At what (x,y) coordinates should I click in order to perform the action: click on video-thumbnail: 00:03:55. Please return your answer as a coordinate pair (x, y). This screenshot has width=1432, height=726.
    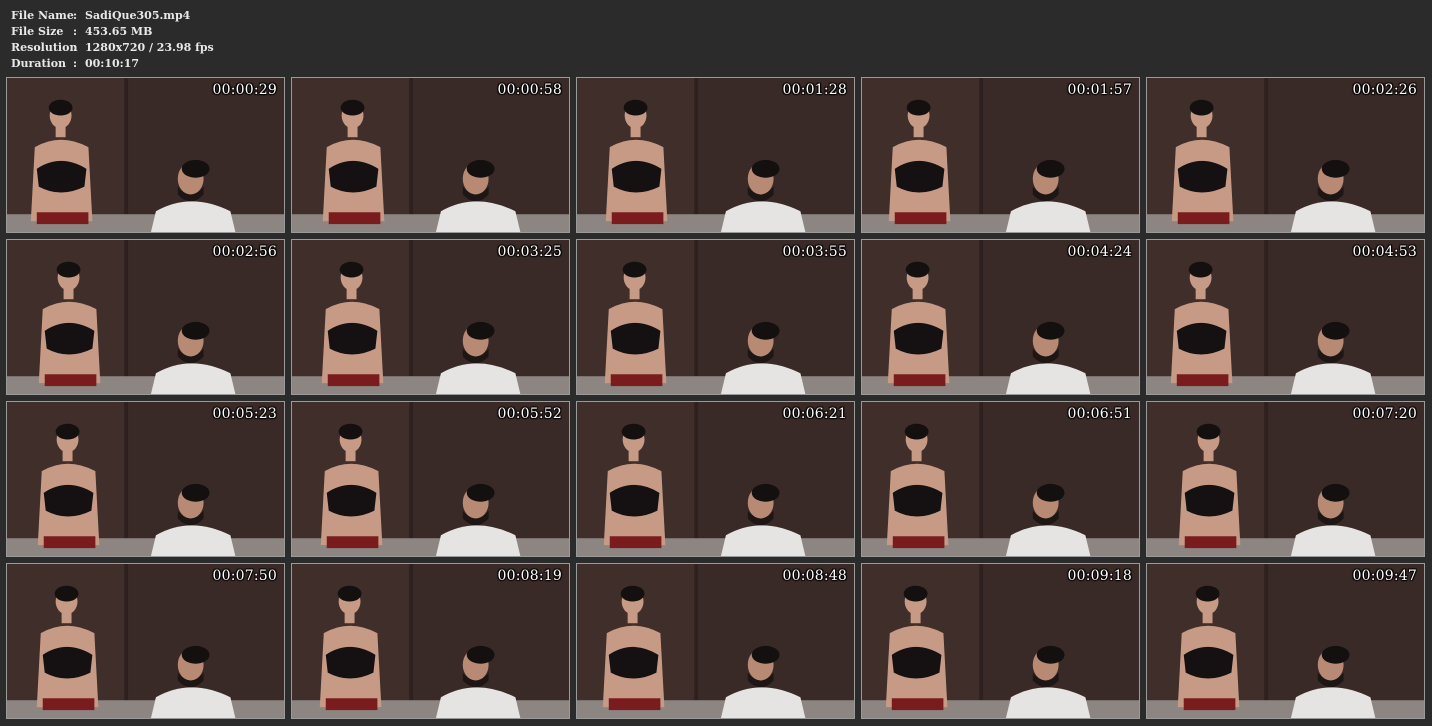
    Looking at the image, I should click on (715, 317).